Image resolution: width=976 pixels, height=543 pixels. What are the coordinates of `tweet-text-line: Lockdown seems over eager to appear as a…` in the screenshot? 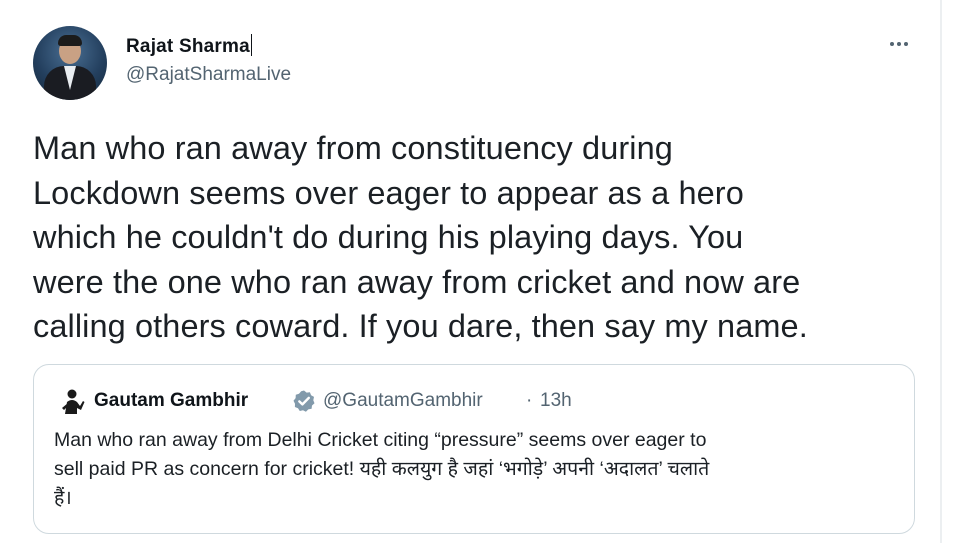 It's located at (388, 192).